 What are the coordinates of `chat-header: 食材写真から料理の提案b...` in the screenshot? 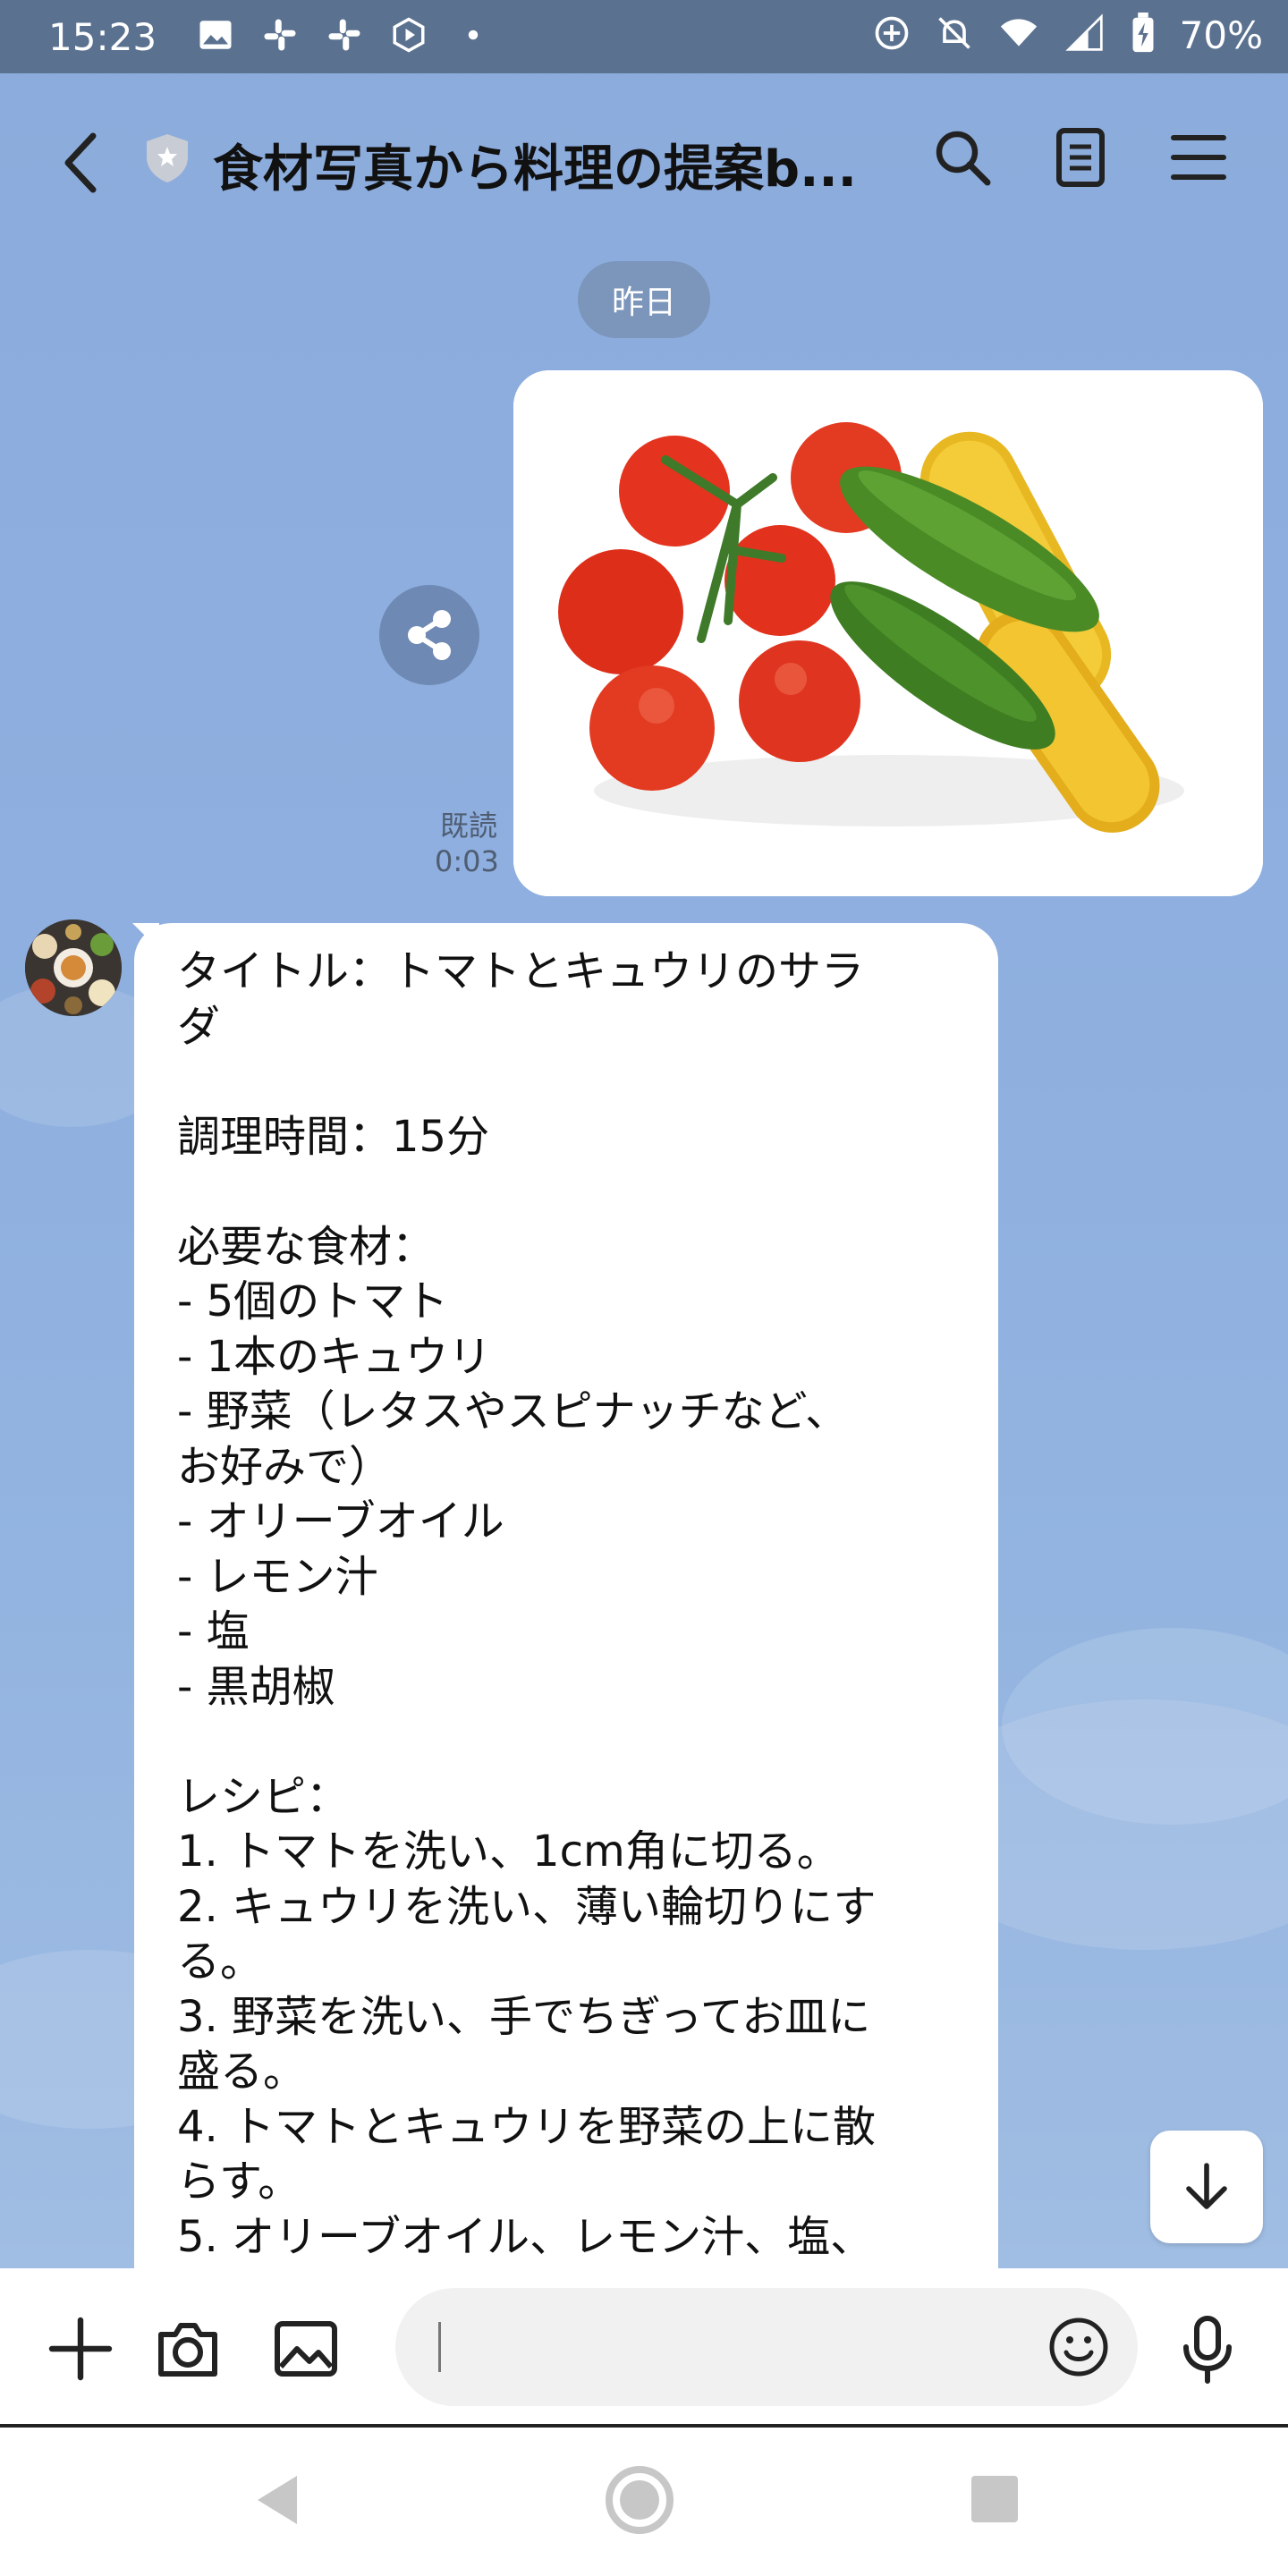 It's located at (644, 162).